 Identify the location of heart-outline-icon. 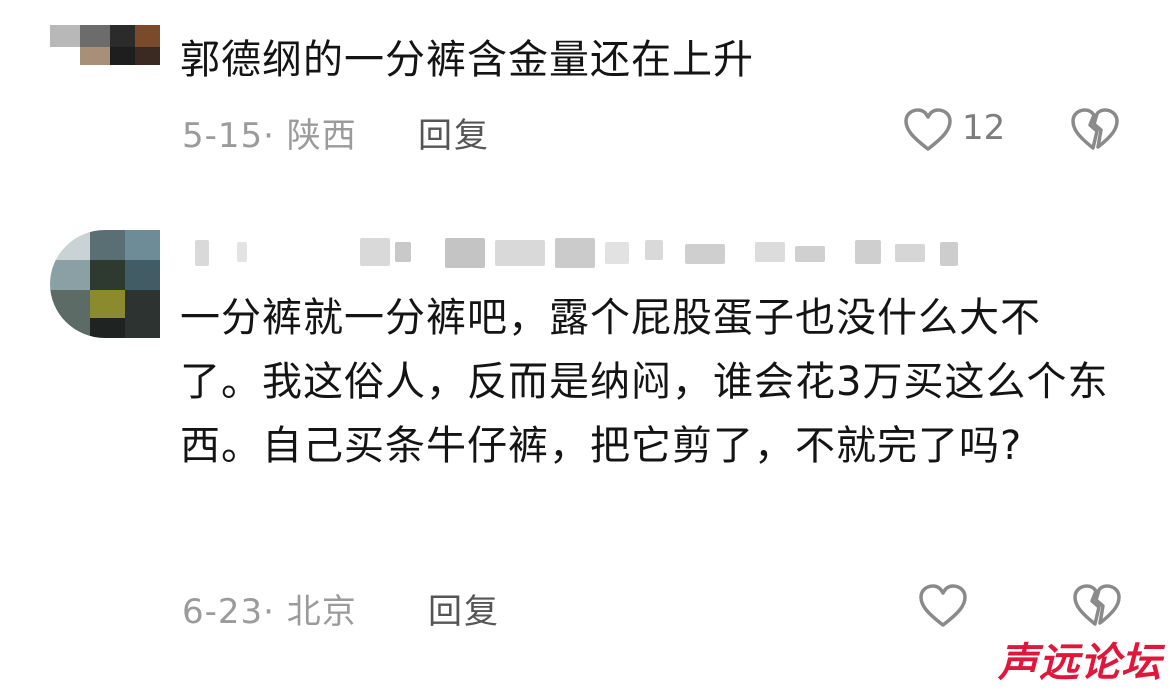
(943, 608).